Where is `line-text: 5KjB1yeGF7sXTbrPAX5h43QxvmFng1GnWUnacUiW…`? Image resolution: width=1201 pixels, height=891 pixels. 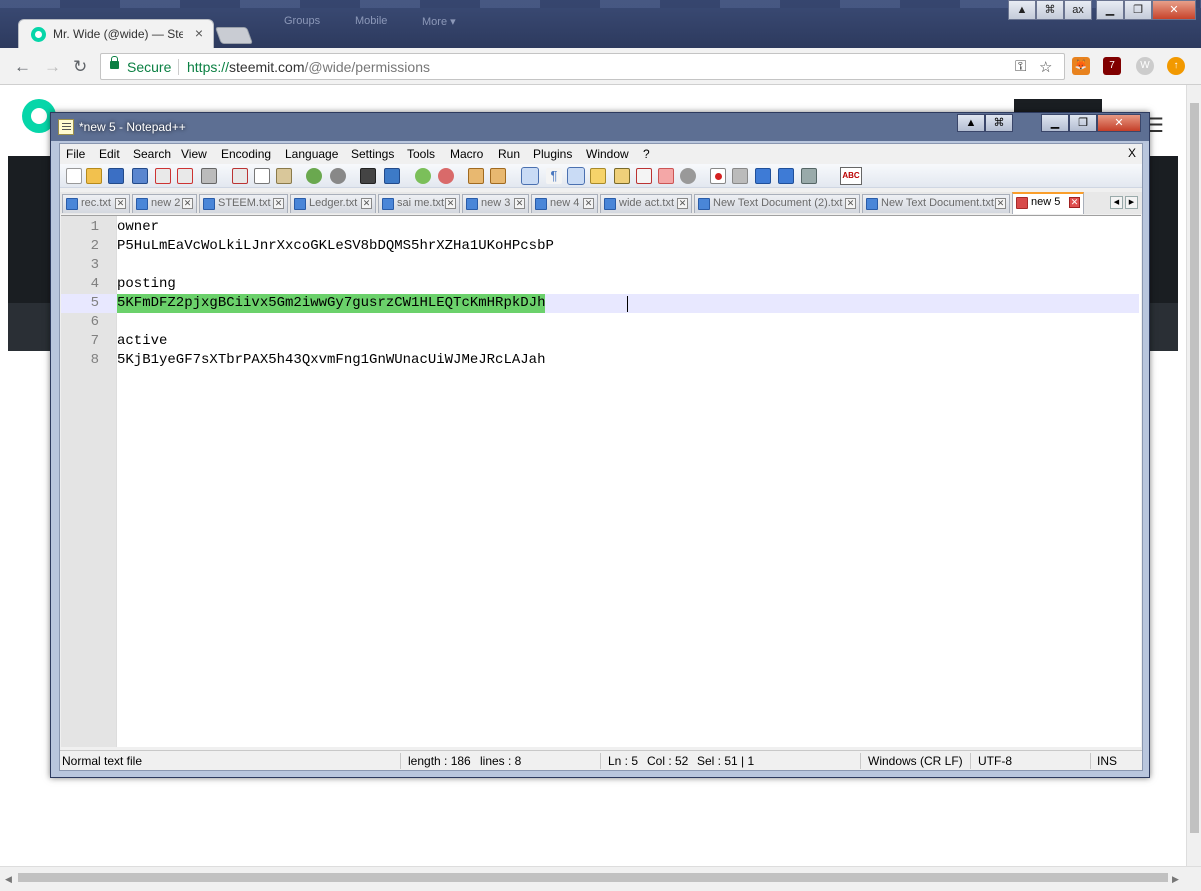
line-text: 5KjB1yeGF7sXTbrPAX5h43QxvmFng1GnWUnacUiW… is located at coordinates (331, 360).